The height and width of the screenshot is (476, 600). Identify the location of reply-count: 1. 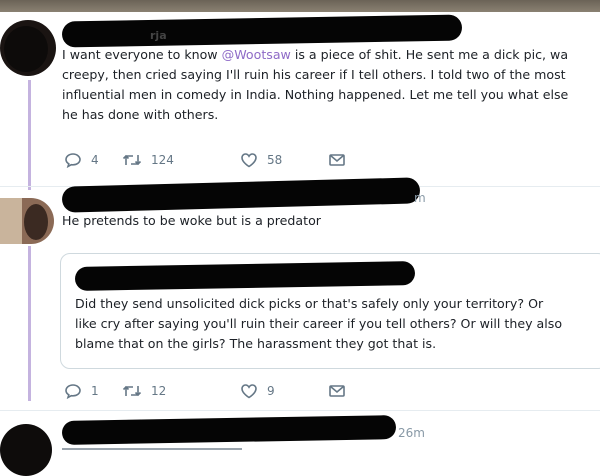
(95, 391).